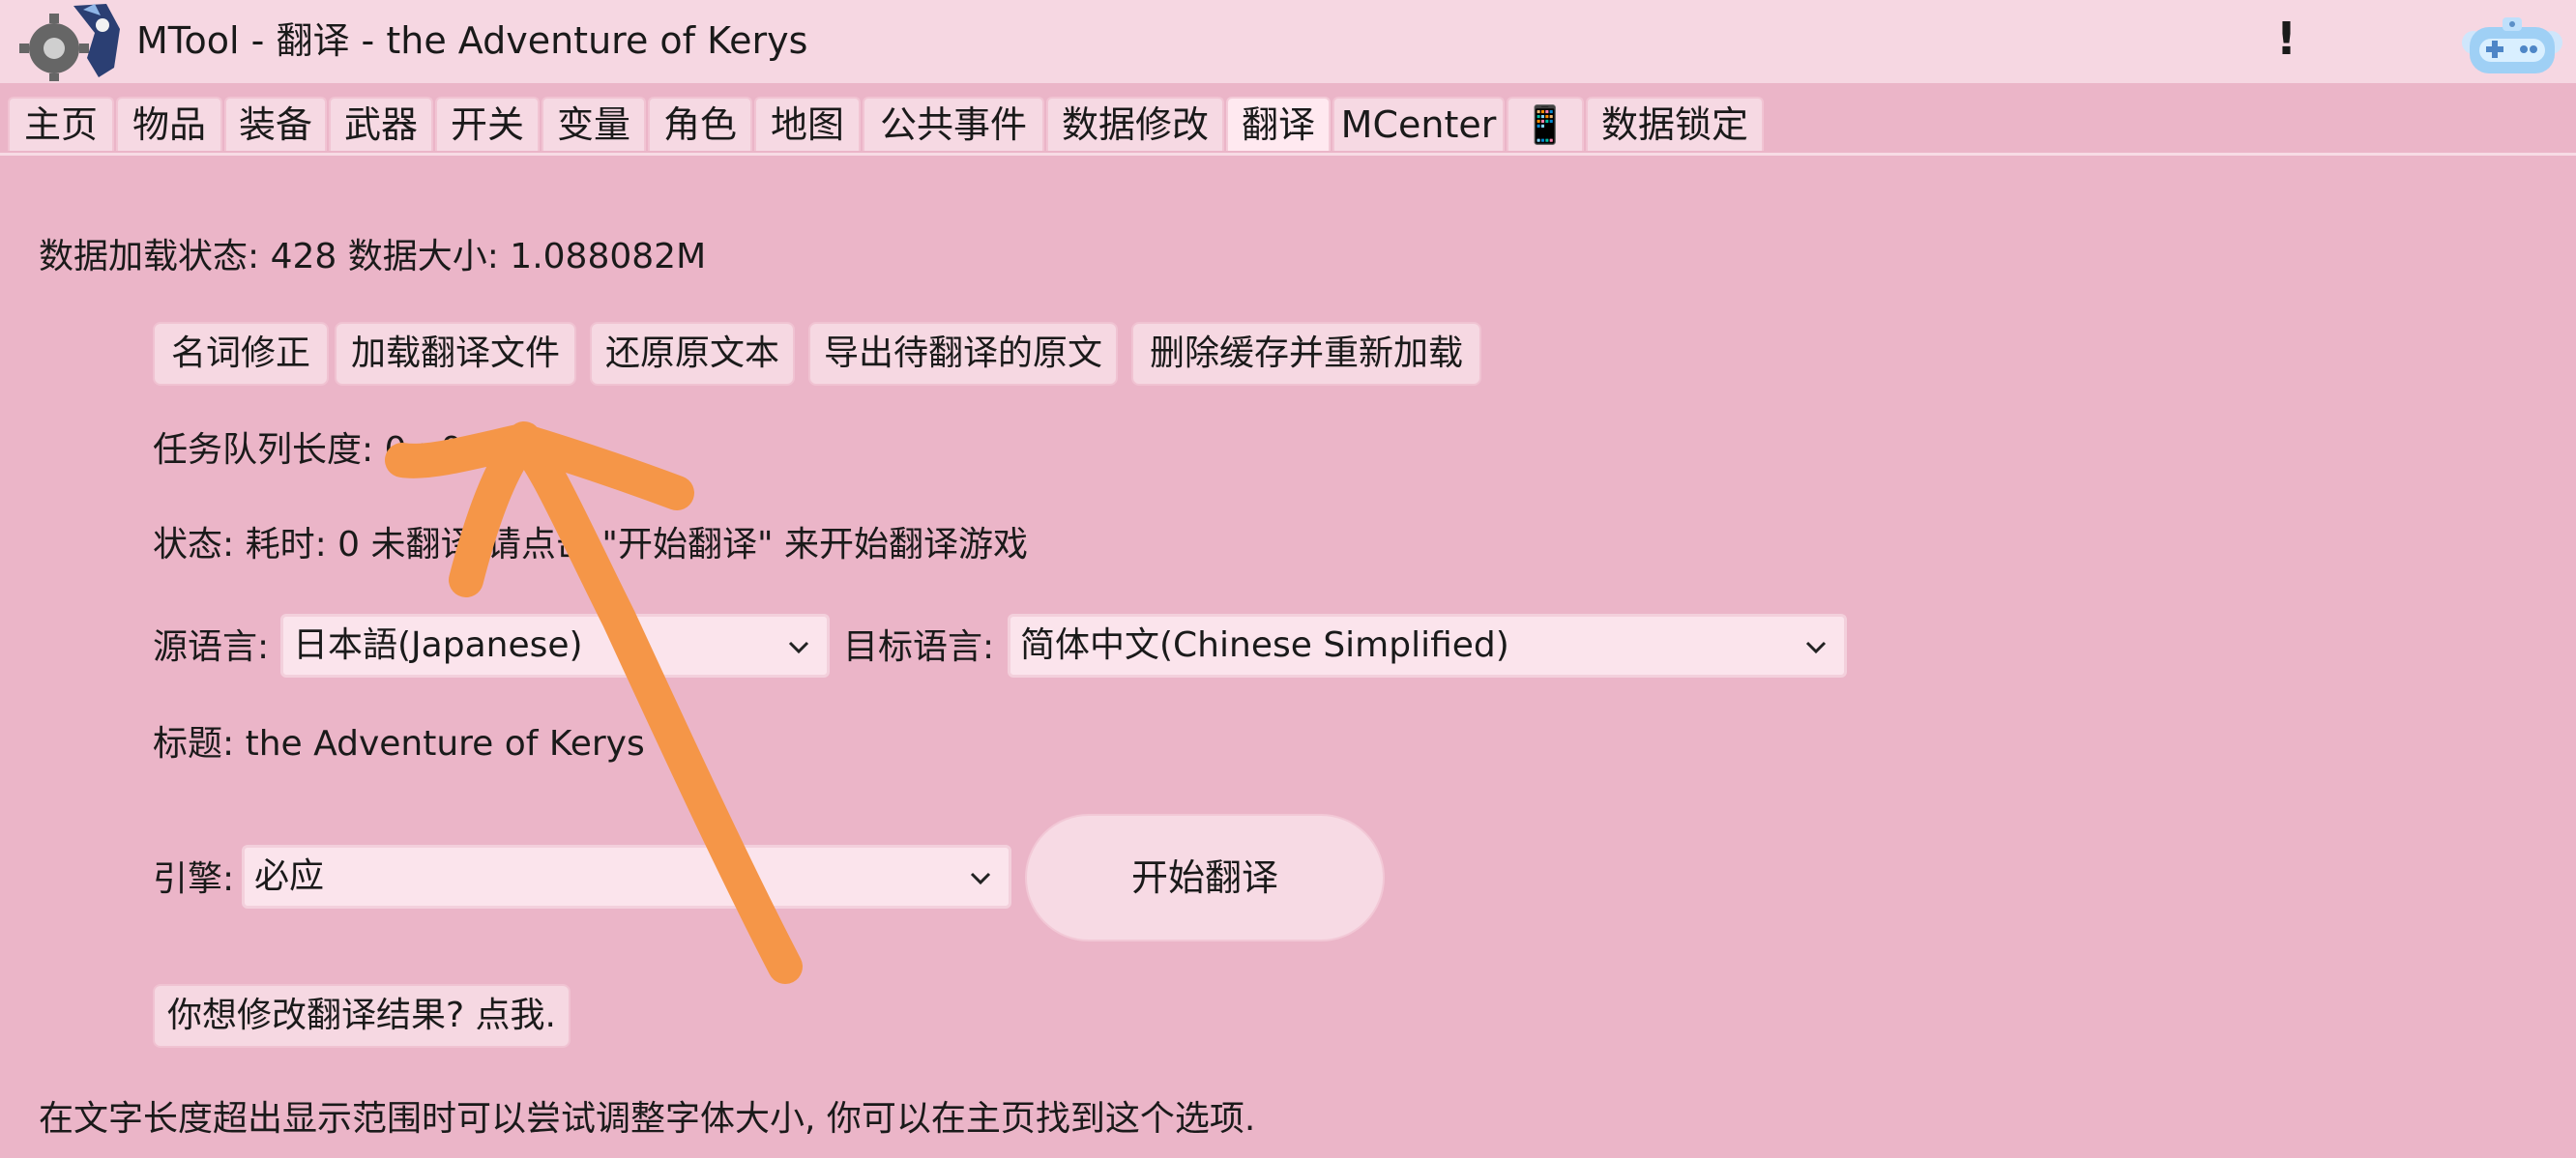  I want to click on source-language-label: 源语言:, so click(211, 647).